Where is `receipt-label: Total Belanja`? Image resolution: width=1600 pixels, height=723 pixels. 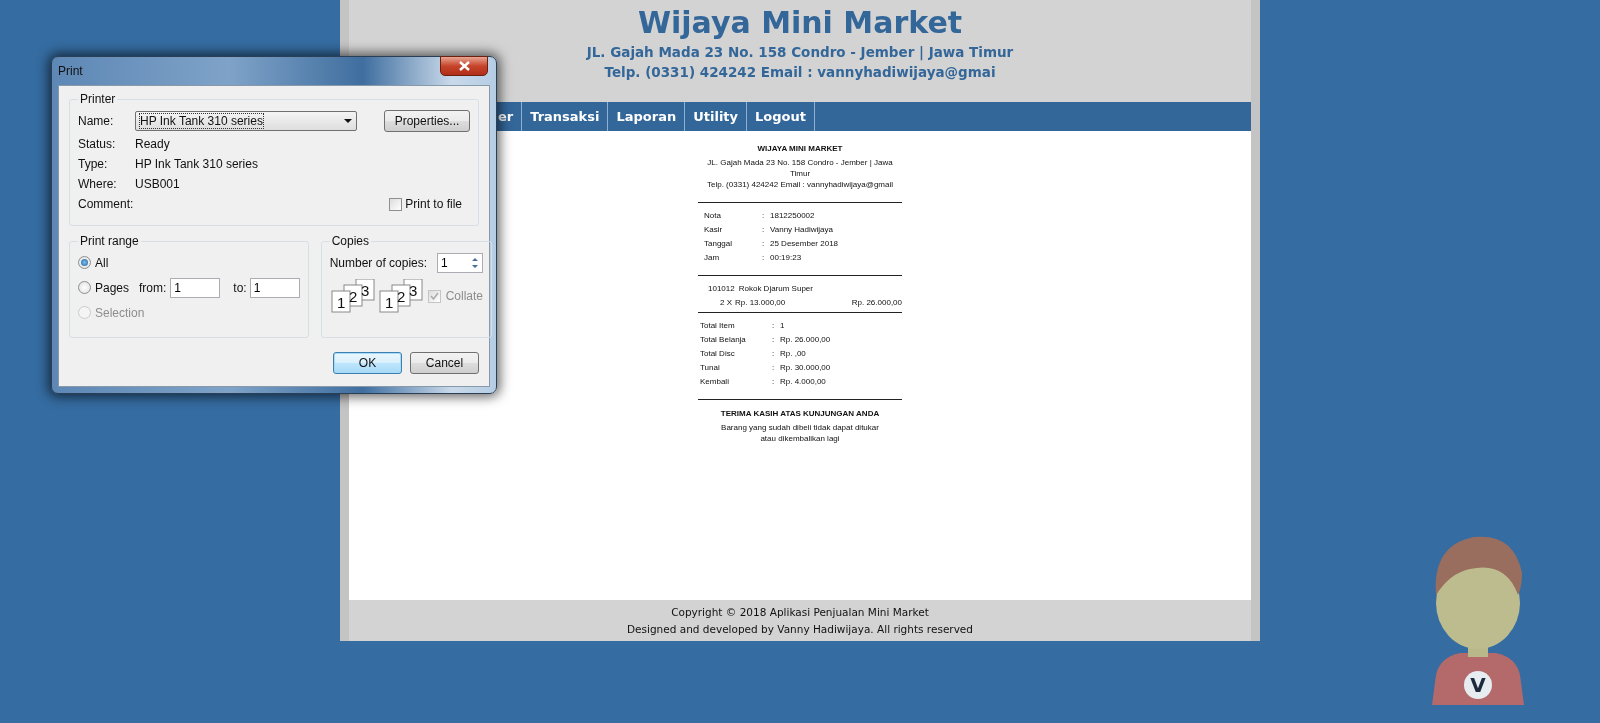
receipt-label: Total Belanja is located at coordinates (723, 340).